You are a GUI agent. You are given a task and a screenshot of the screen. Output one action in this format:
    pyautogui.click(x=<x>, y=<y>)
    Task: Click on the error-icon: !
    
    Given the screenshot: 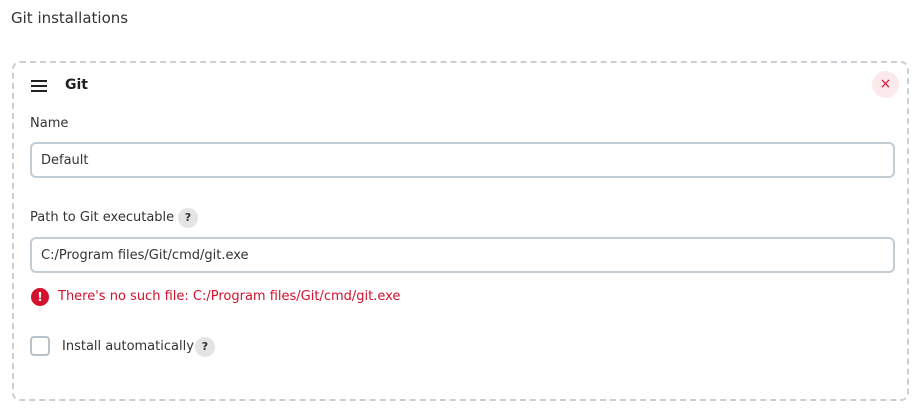 What is the action you would take?
    pyautogui.click(x=40, y=297)
    